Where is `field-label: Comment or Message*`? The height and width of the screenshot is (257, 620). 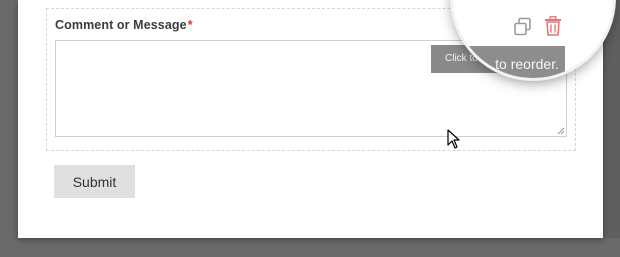
field-label: Comment or Message* is located at coordinates (124, 25).